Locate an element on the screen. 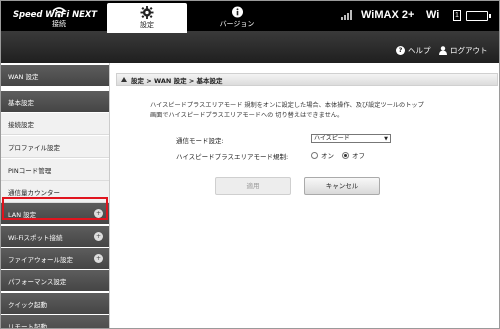 The height and width of the screenshot is (329, 500). restriction-label: ハイスピードプラスエリアモード規制: is located at coordinates (232, 157).